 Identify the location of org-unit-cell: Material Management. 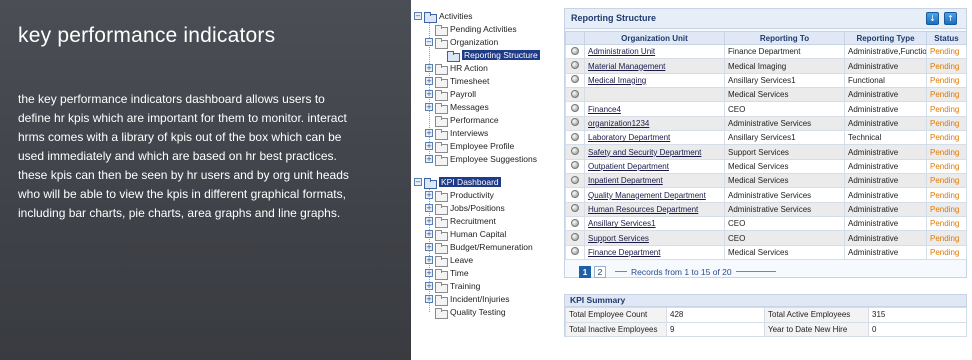
(654, 66).